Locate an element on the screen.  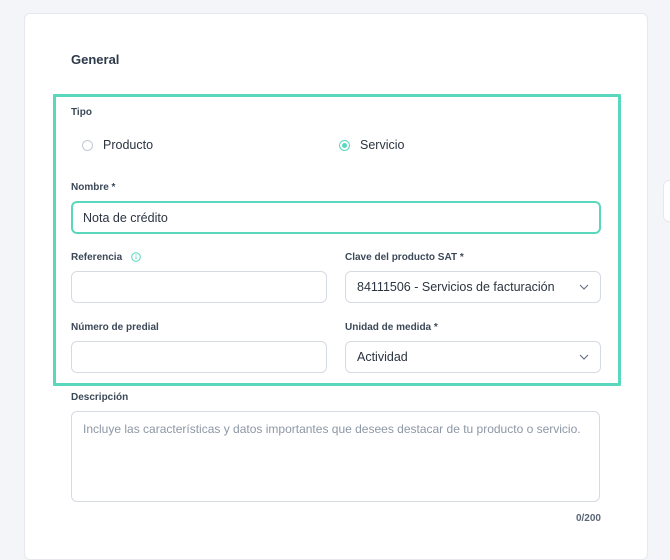
predial-input is located at coordinates (199, 357).